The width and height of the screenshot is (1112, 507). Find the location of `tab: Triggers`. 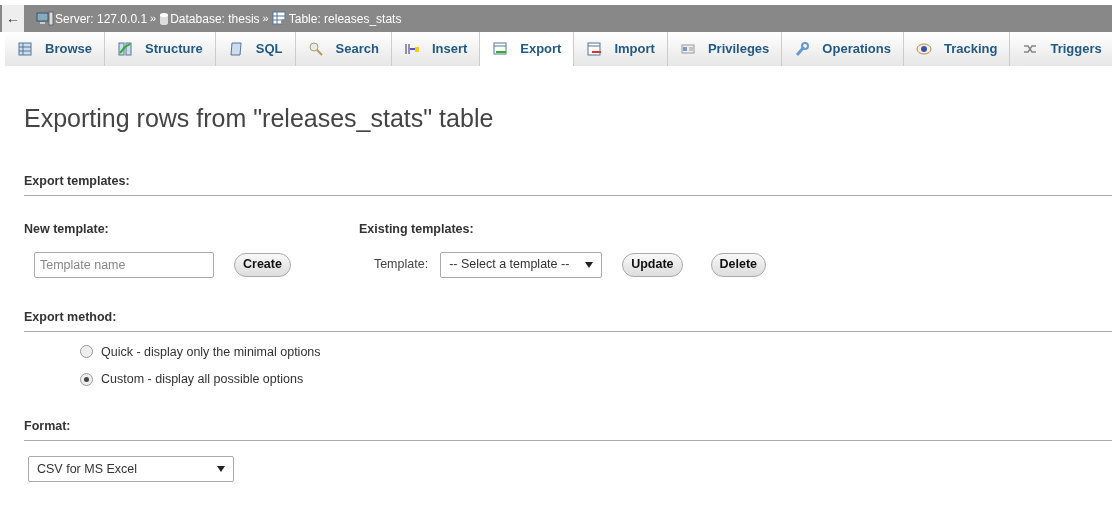

tab: Triggers is located at coordinates (1061, 49).